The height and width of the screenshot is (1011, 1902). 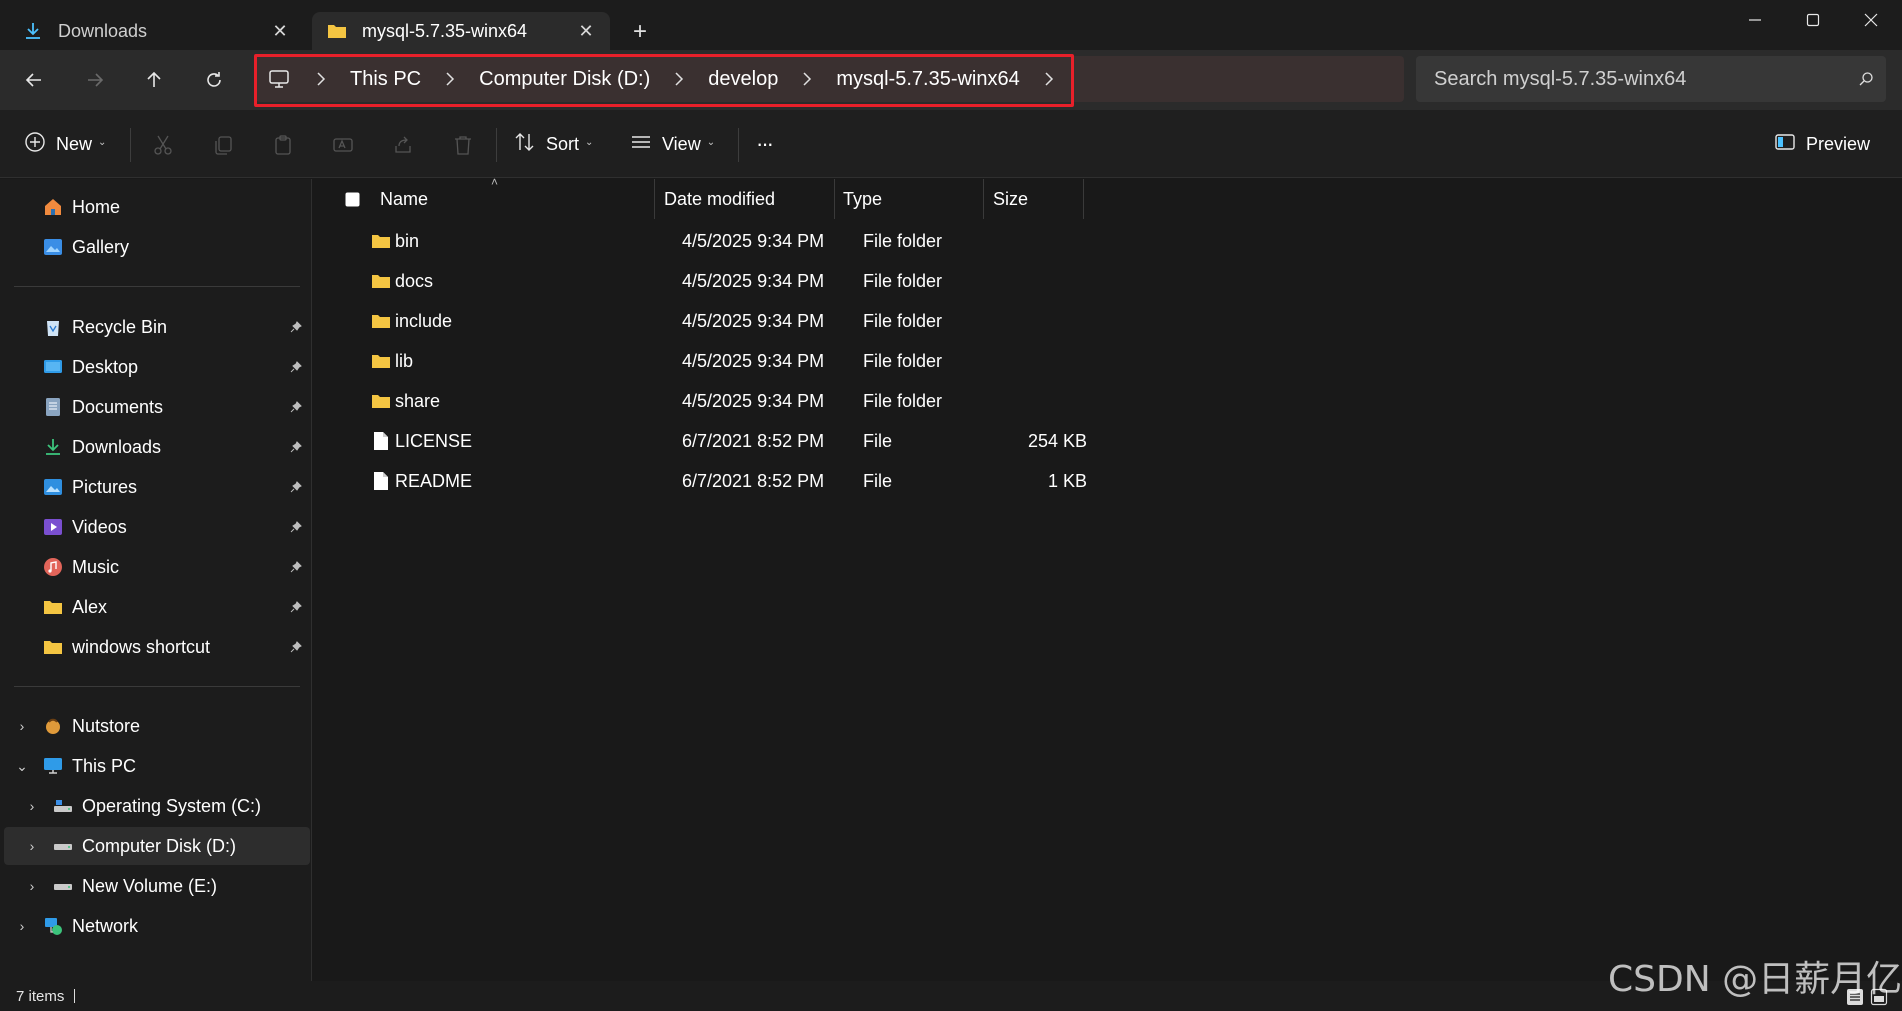 What do you see at coordinates (155, 726) in the screenshot?
I see `sidebar-item-nutstore: › Nutstore` at bounding box center [155, 726].